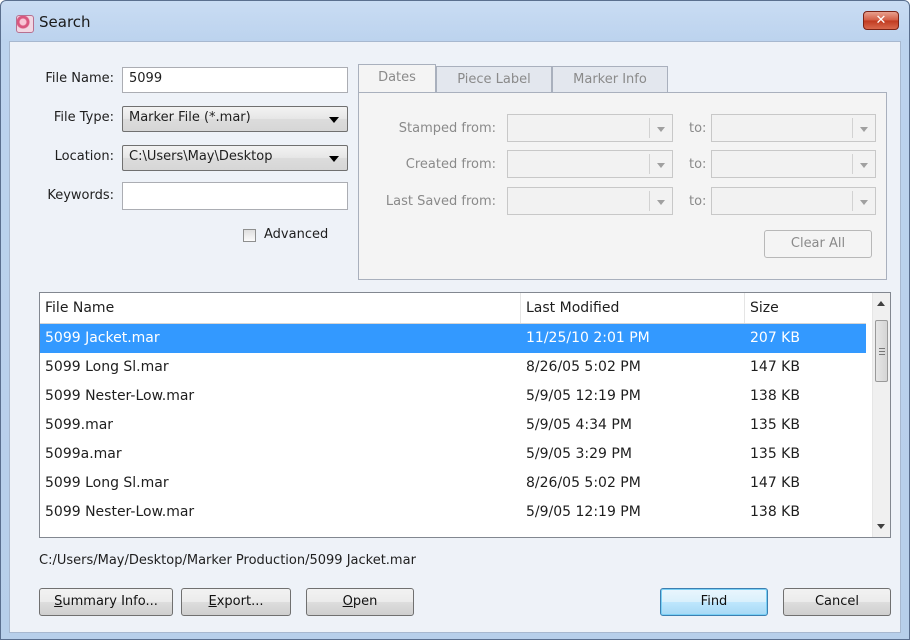 The width and height of the screenshot is (910, 640). I want to click on last-modified-cell: 11/25/10 2:01 PM, so click(588, 338).